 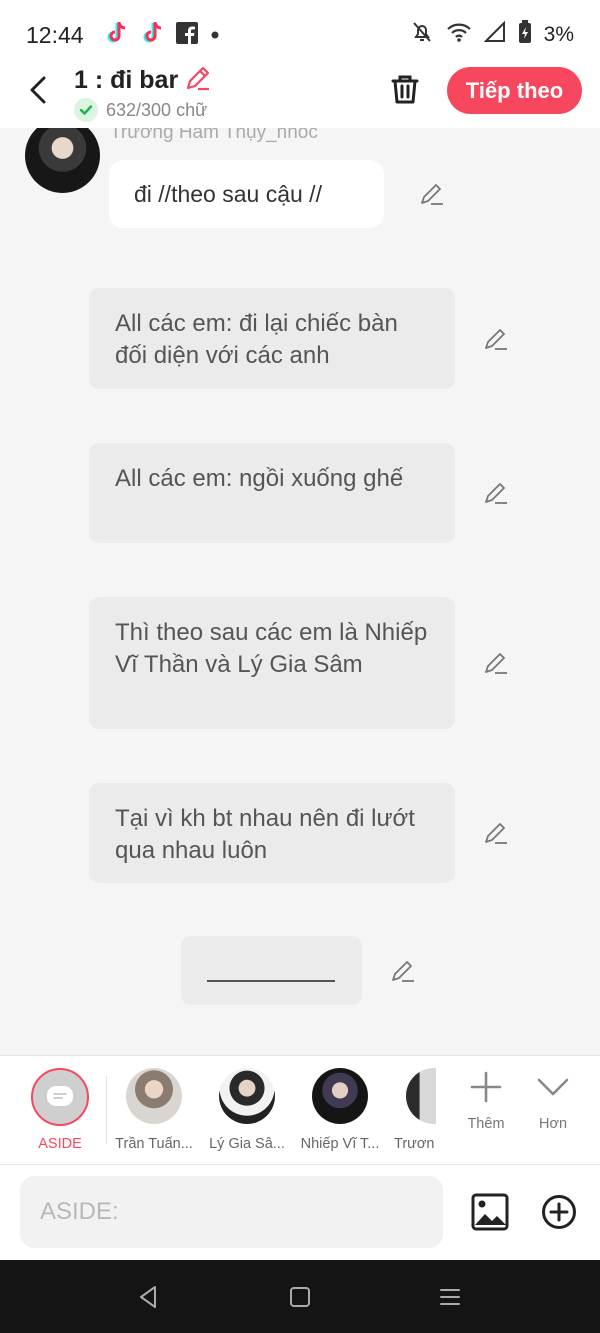 What do you see at coordinates (486, 1087) in the screenshot?
I see `plus-icon` at bounding box center [486, 1087].